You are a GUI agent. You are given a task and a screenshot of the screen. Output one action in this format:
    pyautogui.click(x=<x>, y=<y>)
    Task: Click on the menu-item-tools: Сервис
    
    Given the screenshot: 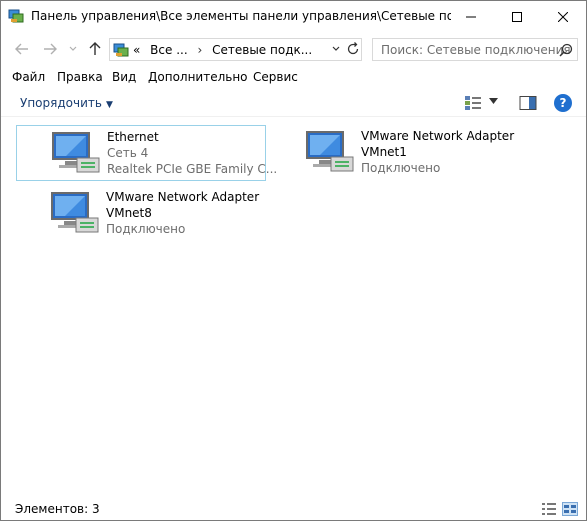 What is the action you would take?
    pyautogui.click(x=275, y=77)
    